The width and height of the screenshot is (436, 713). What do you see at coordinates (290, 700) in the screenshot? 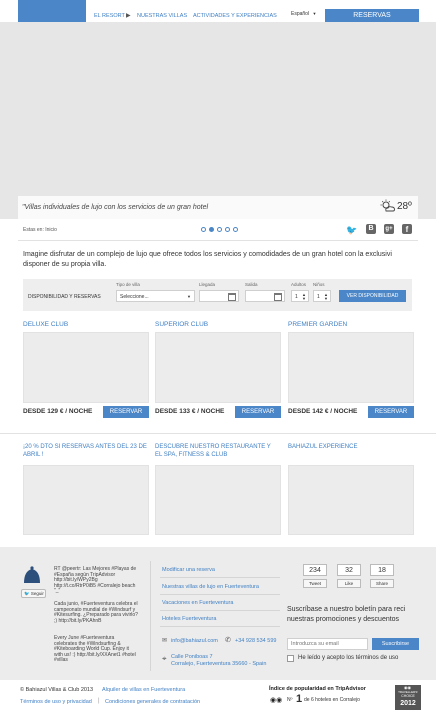
I see `tripadvisor-rank-prefix: Nº` at bounding box center [290, 700].